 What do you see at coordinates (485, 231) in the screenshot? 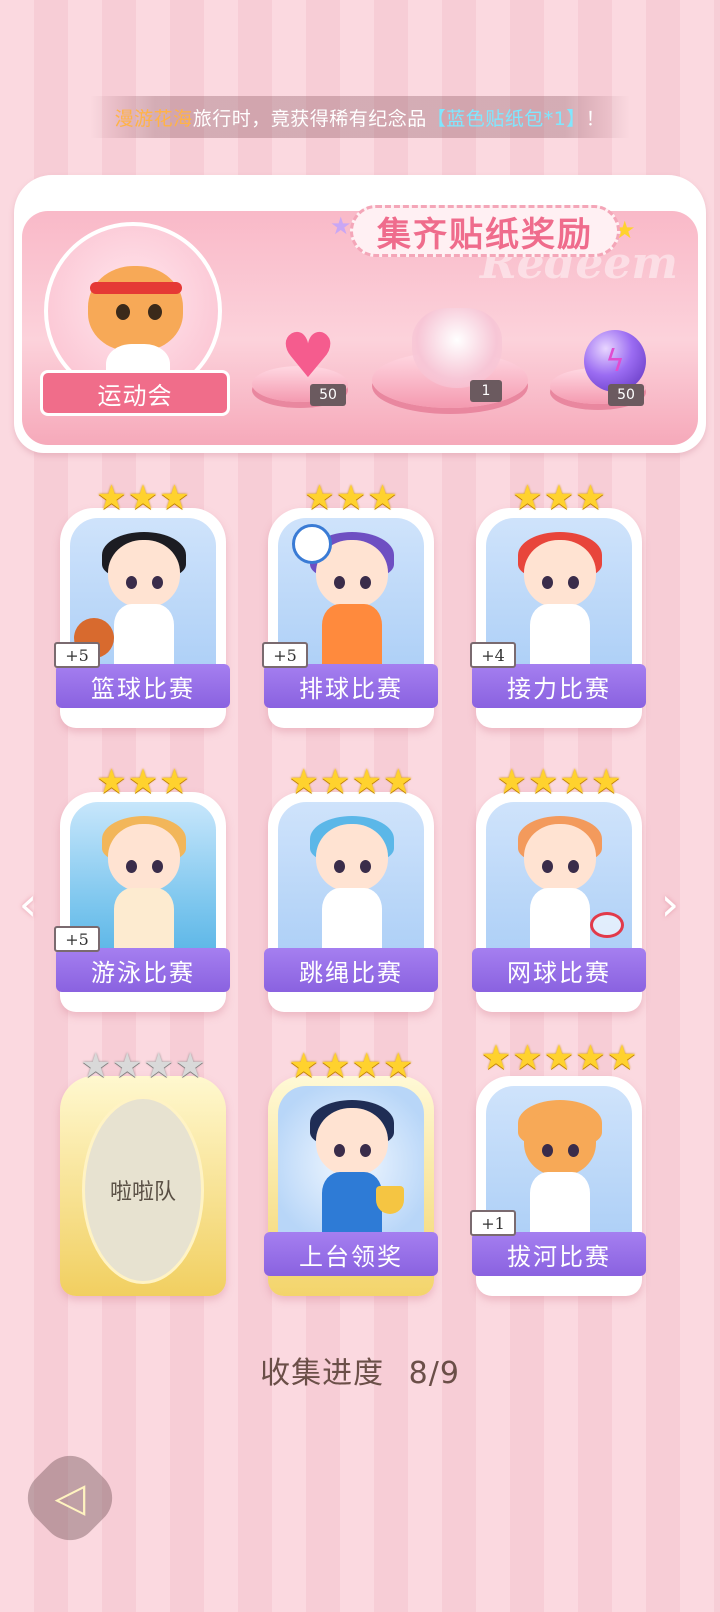
I see `banner-title: 集齐贴纸奖励` at bounding box center [485, 231].